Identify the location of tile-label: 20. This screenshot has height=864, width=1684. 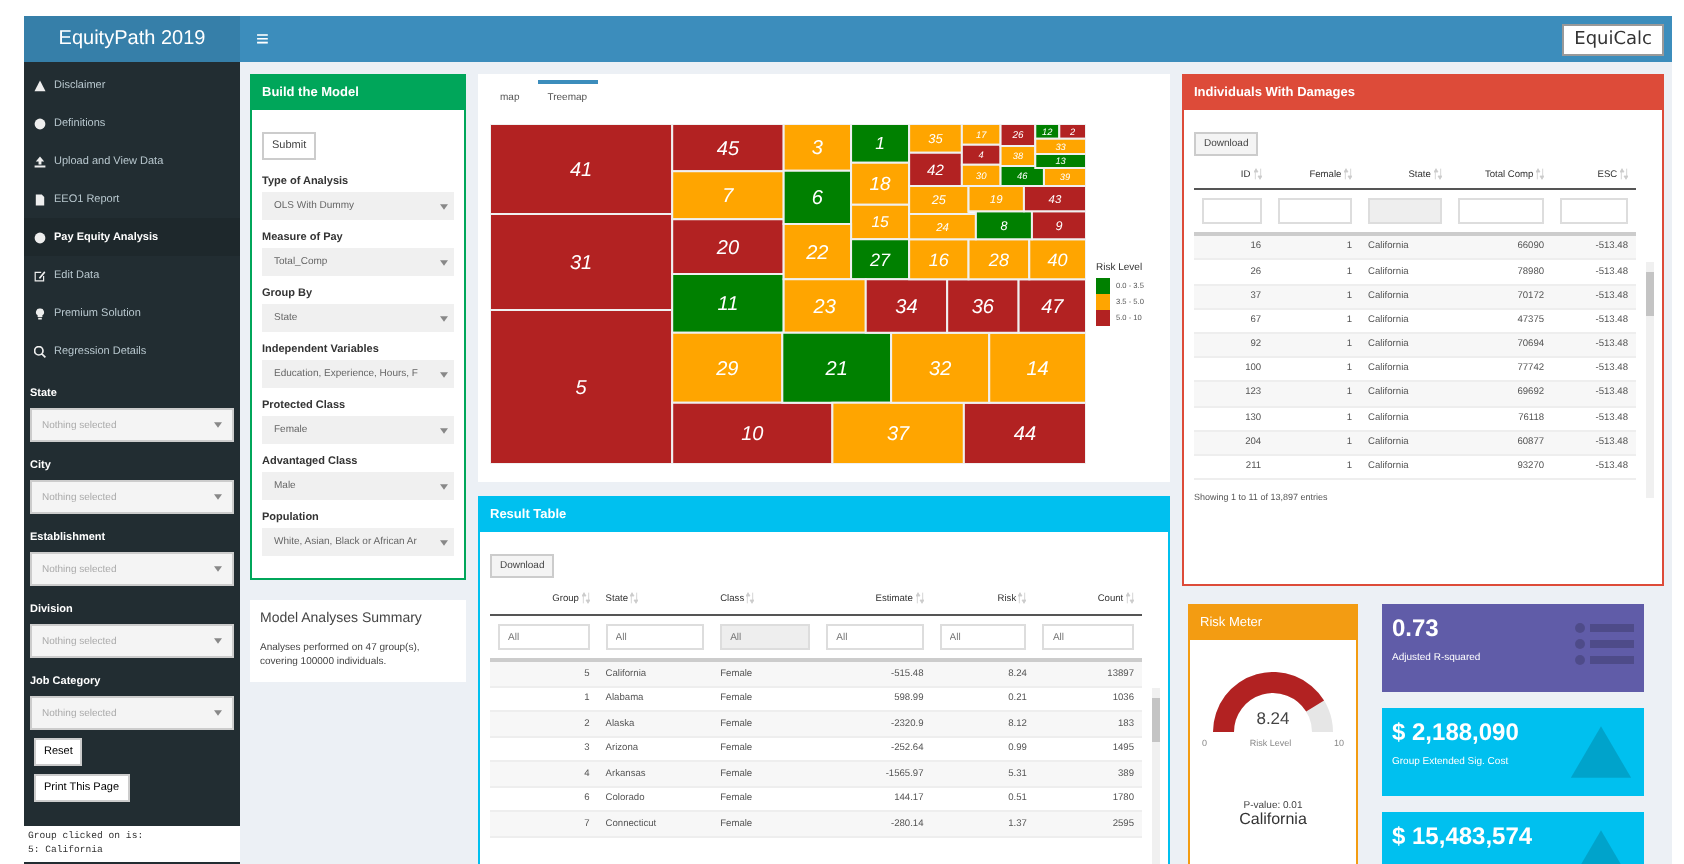
(728, 248).